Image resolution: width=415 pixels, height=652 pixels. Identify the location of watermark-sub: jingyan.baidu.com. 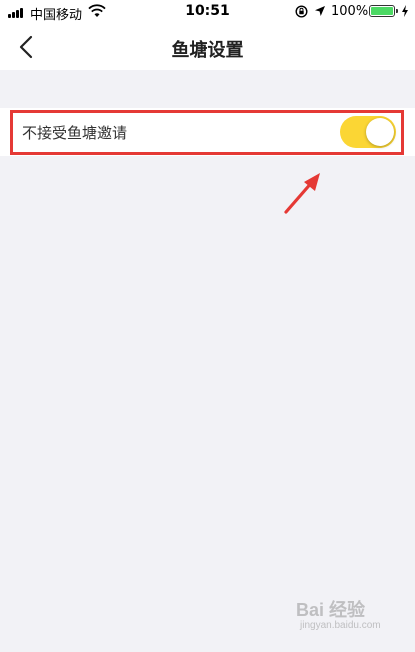
(340, 625).